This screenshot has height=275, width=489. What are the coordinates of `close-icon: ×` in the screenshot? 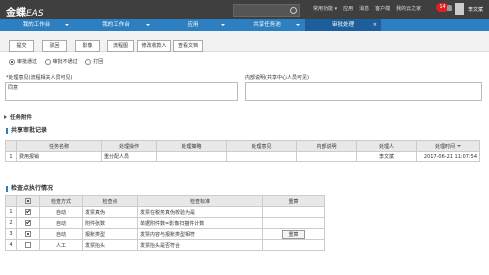 It's located at (375, 25).